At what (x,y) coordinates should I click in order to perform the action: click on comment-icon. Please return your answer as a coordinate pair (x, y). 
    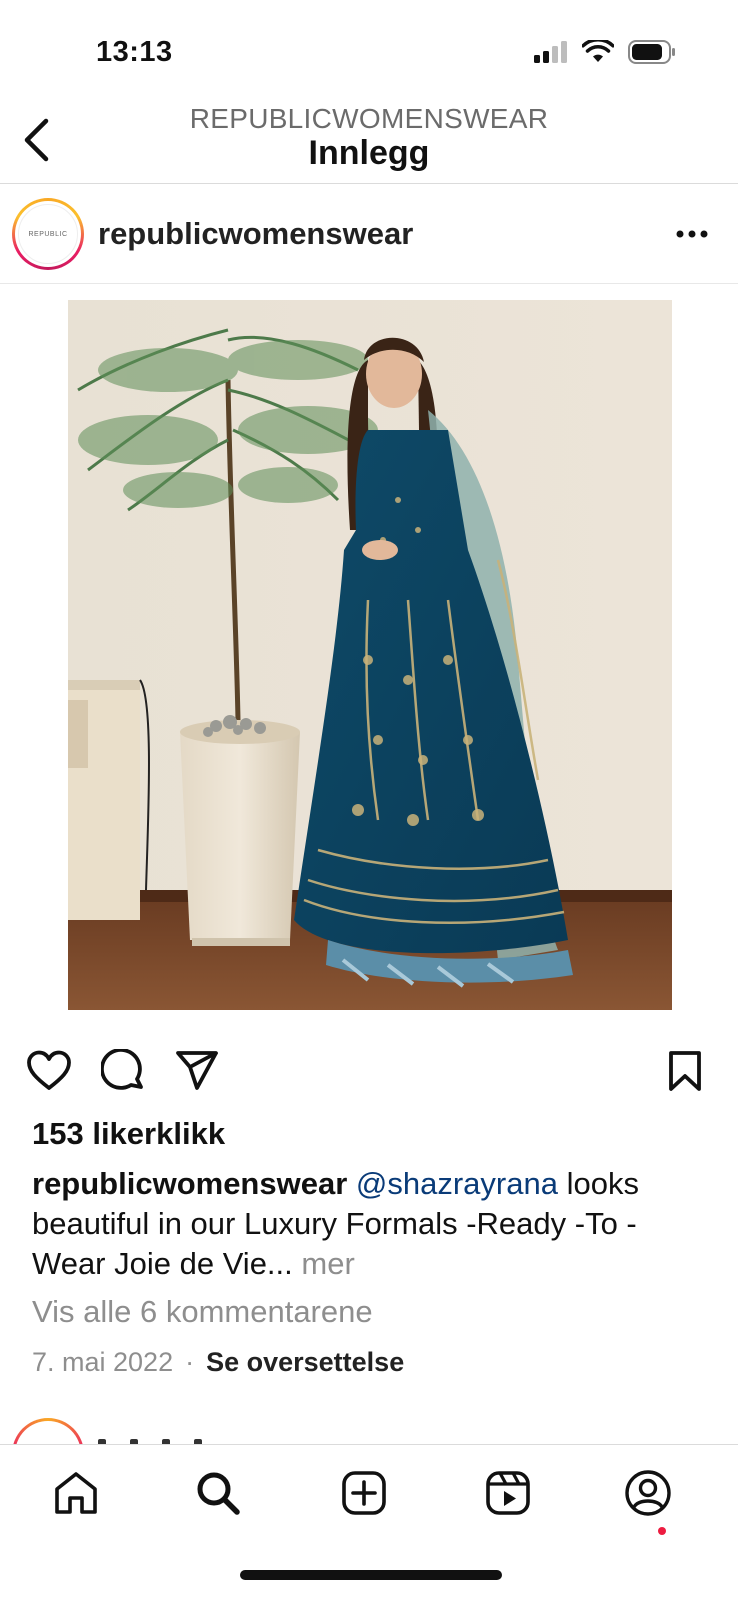
    Looking at the image, I should click on (122, 1069).